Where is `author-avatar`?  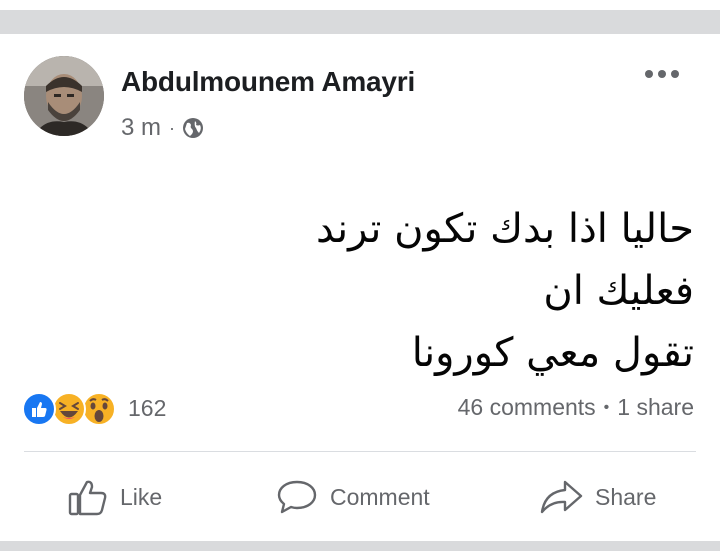 author-avatar is located at coordinates (64, 96).